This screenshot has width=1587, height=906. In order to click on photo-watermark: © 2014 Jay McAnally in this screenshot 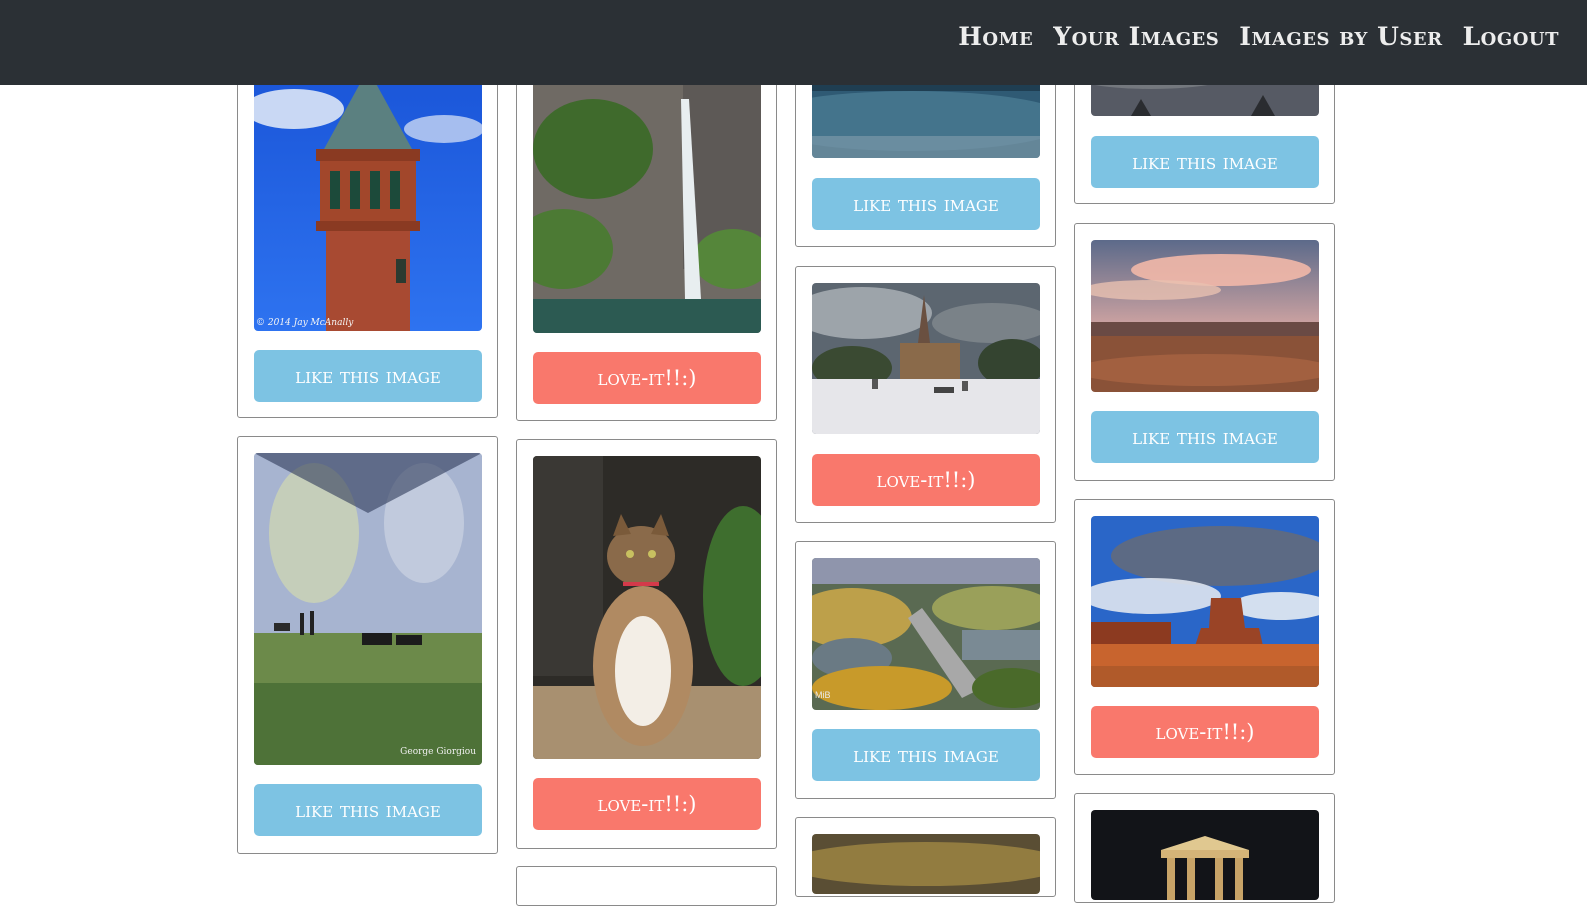, I will do `click(305, 323)`.